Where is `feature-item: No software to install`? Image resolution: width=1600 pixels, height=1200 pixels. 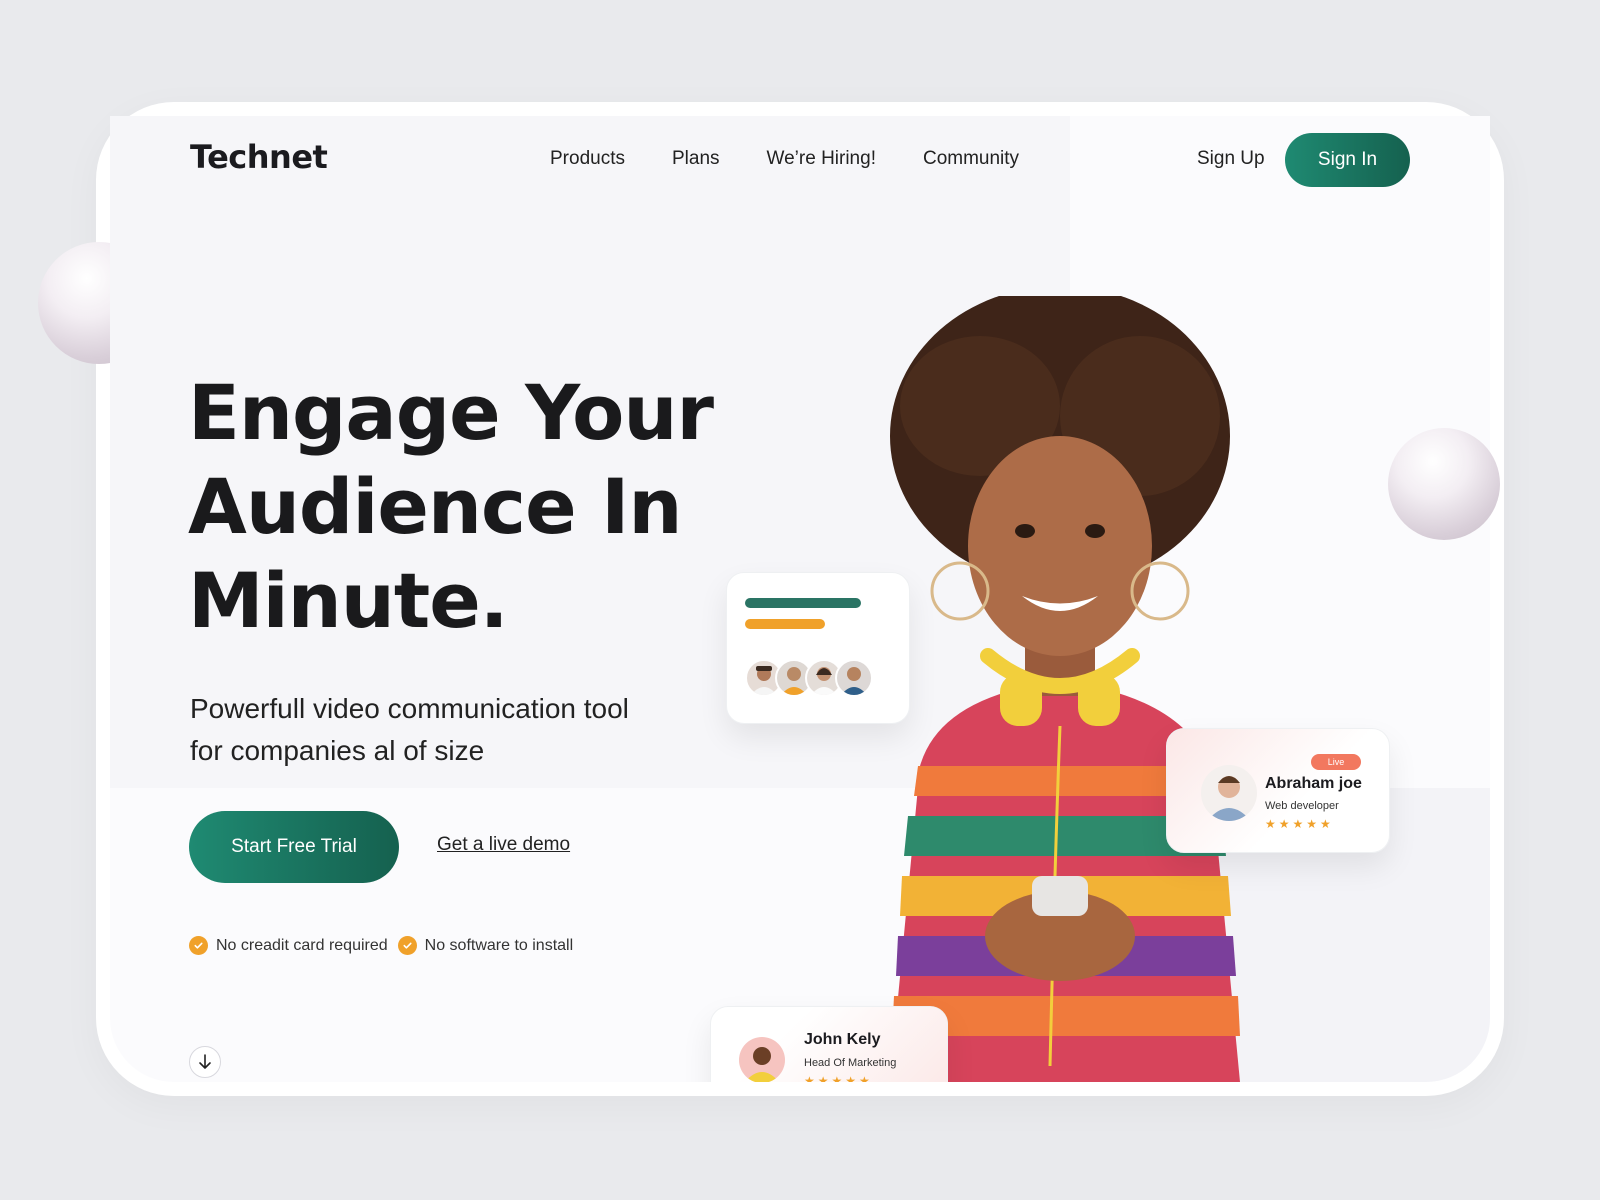
feature-item: No software to install is located at coordinates (485, 945).